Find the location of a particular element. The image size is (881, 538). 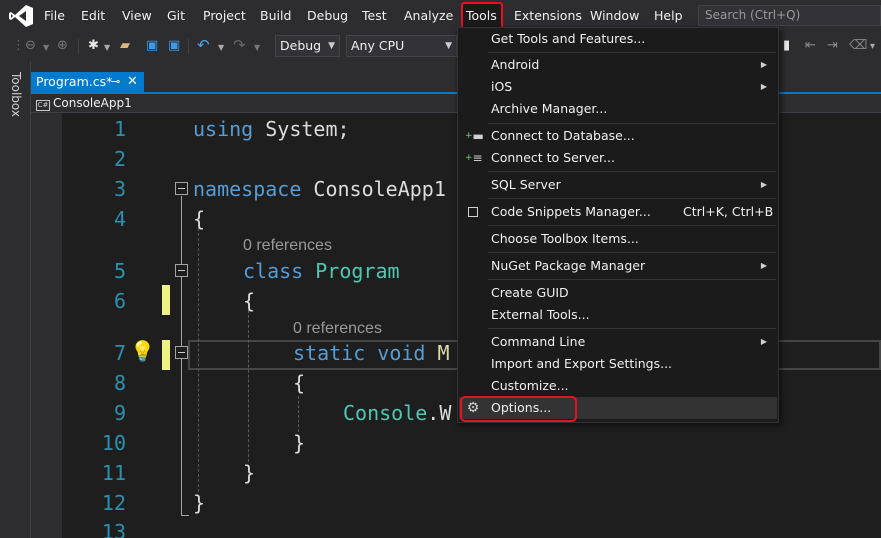

project-dropdown: C# ConsoleApp1 is located at coordinates (84, 103).